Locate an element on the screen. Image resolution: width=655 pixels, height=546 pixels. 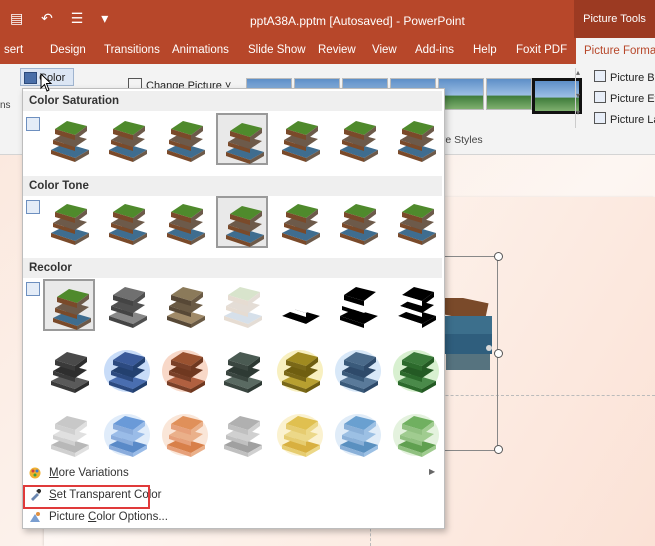
list-icon: ☰ is located at coordinates (77, 18).